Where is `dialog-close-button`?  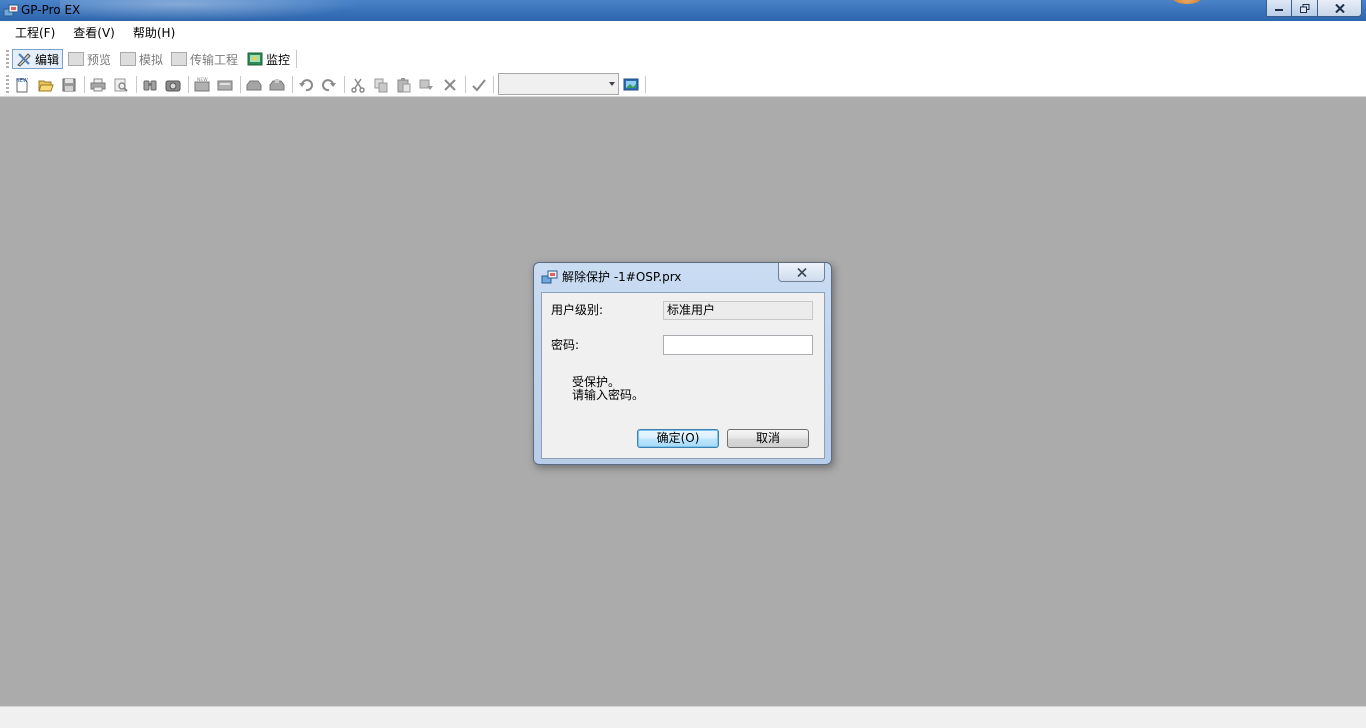
dialog-close-button is located at coordinates (801, 272).